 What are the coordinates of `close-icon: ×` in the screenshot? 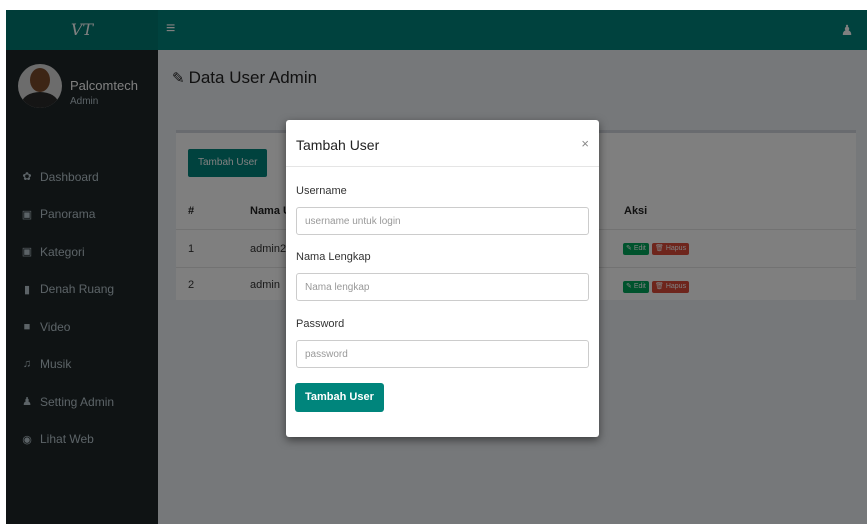 It's located at (585, 143).